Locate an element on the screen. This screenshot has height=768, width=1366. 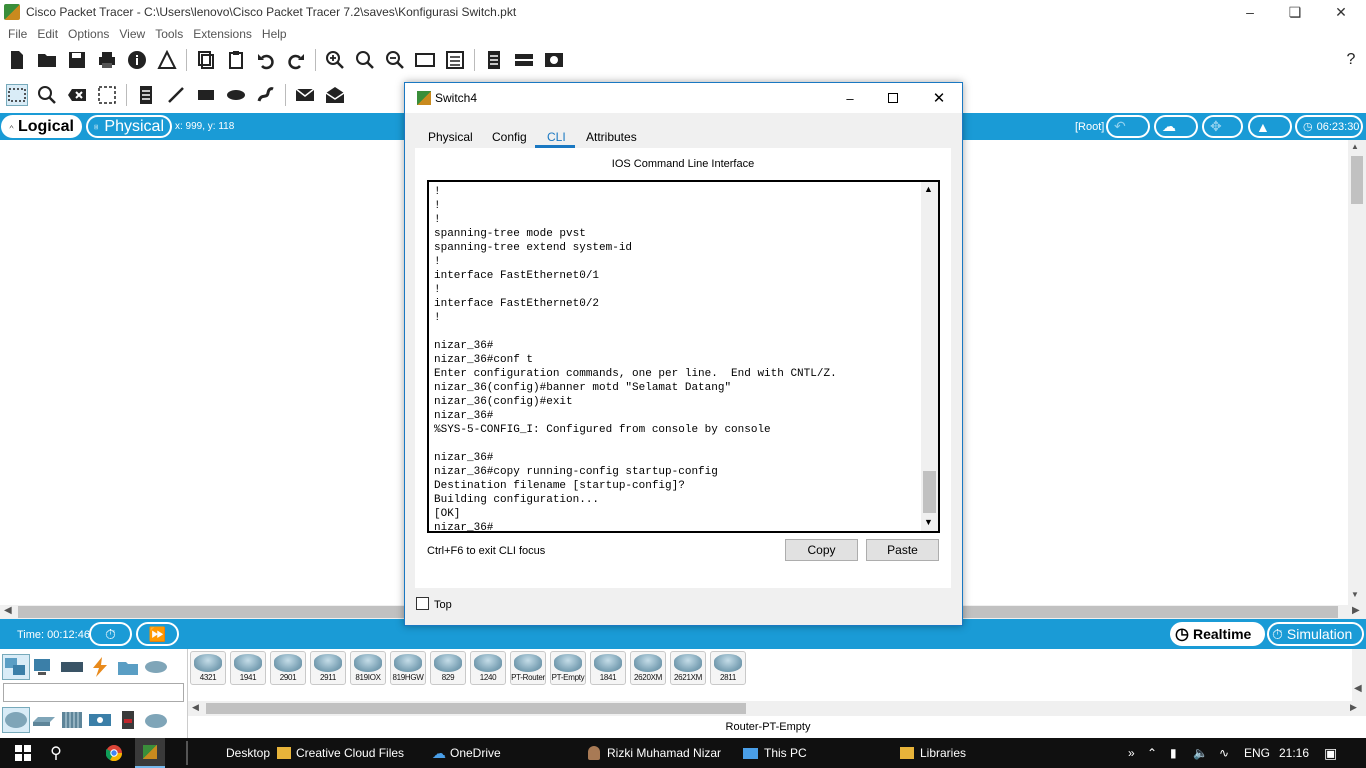
paste-button: Paste is located at coordinates (902, 550).